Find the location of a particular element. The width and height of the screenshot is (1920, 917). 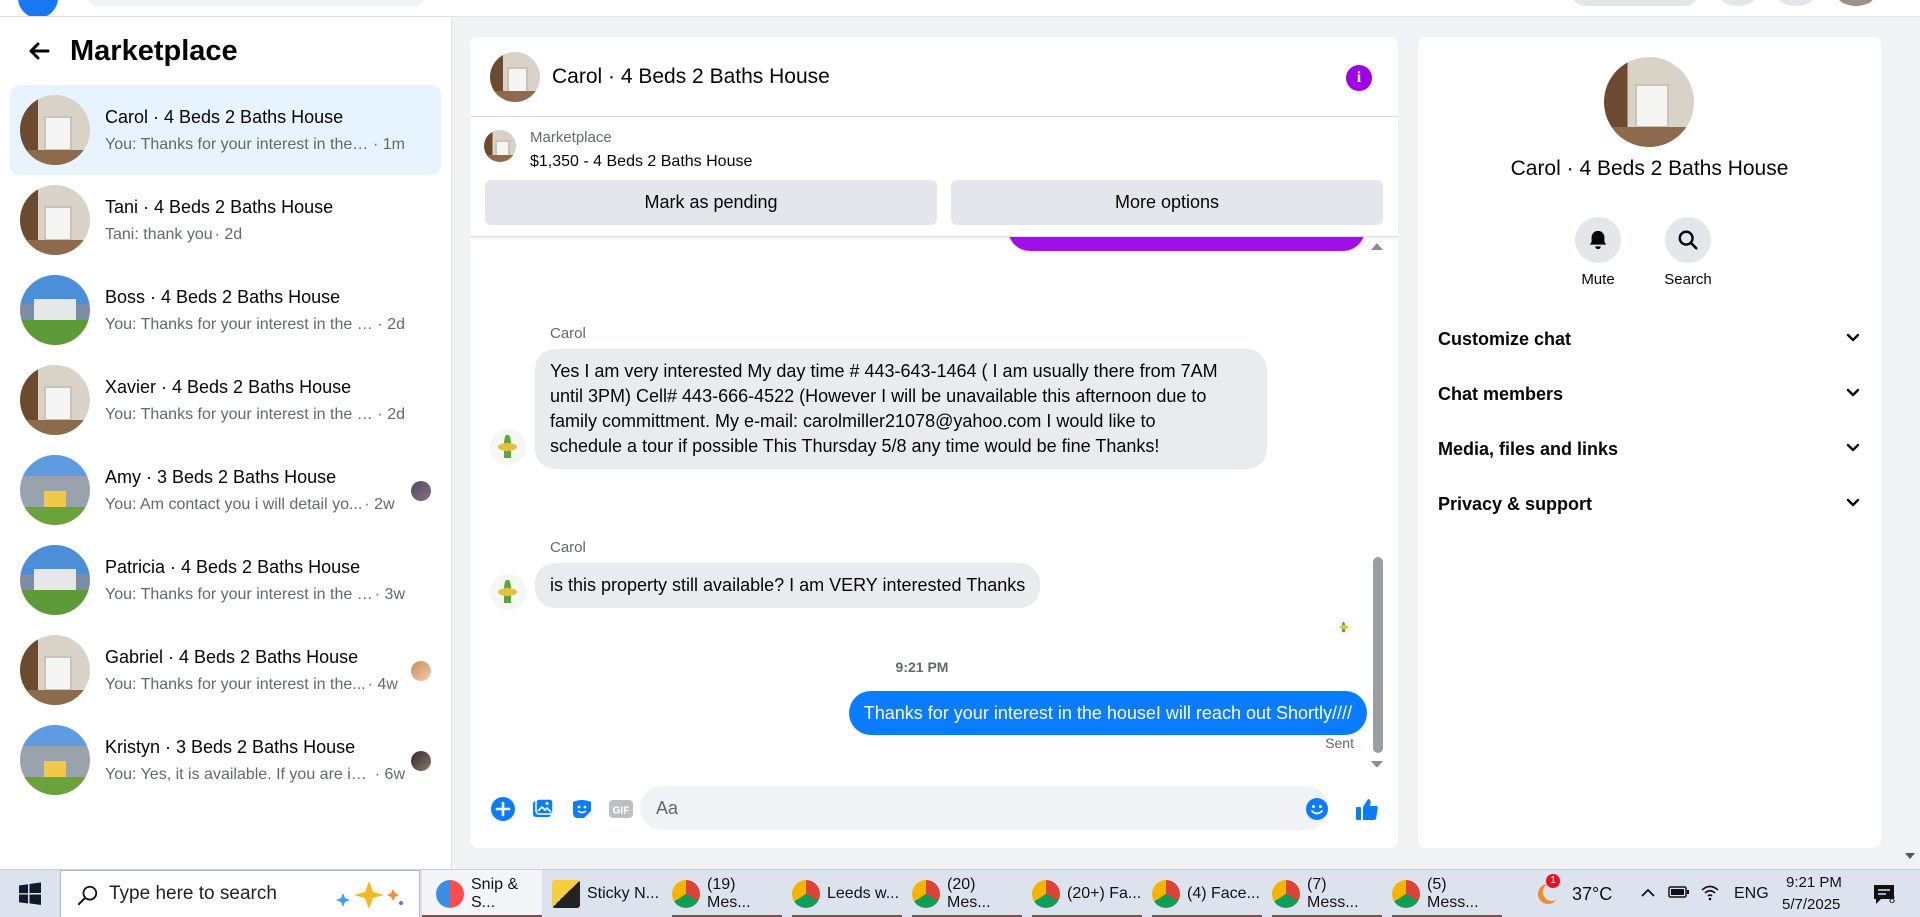

section-chat-members: Chat members is located at coordinates (1649, 394).